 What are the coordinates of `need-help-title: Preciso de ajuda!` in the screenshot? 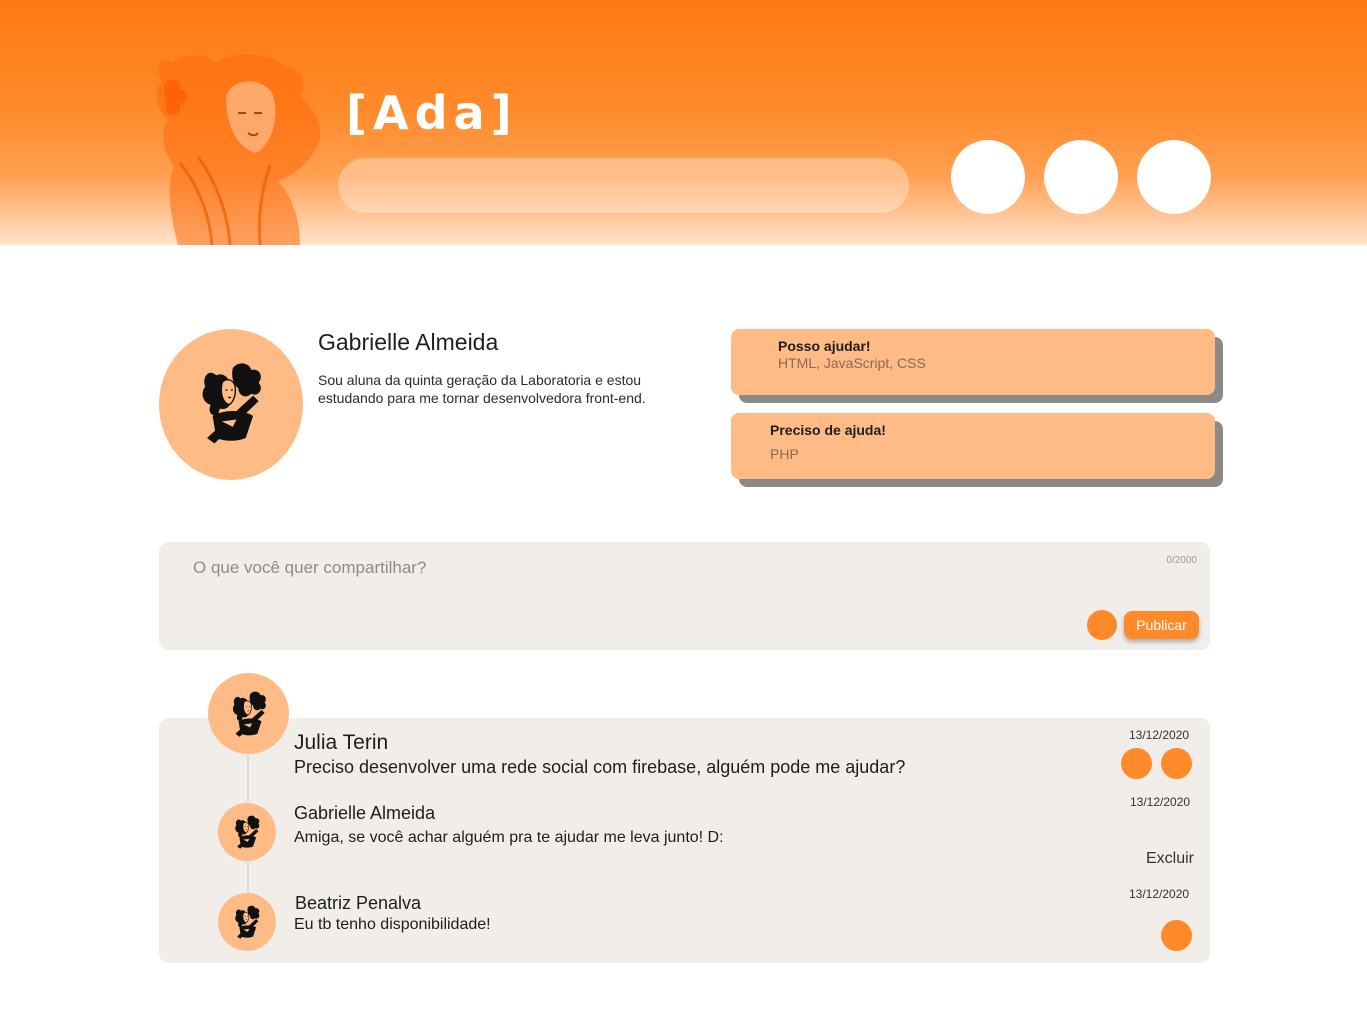 It's located at (828, 430).